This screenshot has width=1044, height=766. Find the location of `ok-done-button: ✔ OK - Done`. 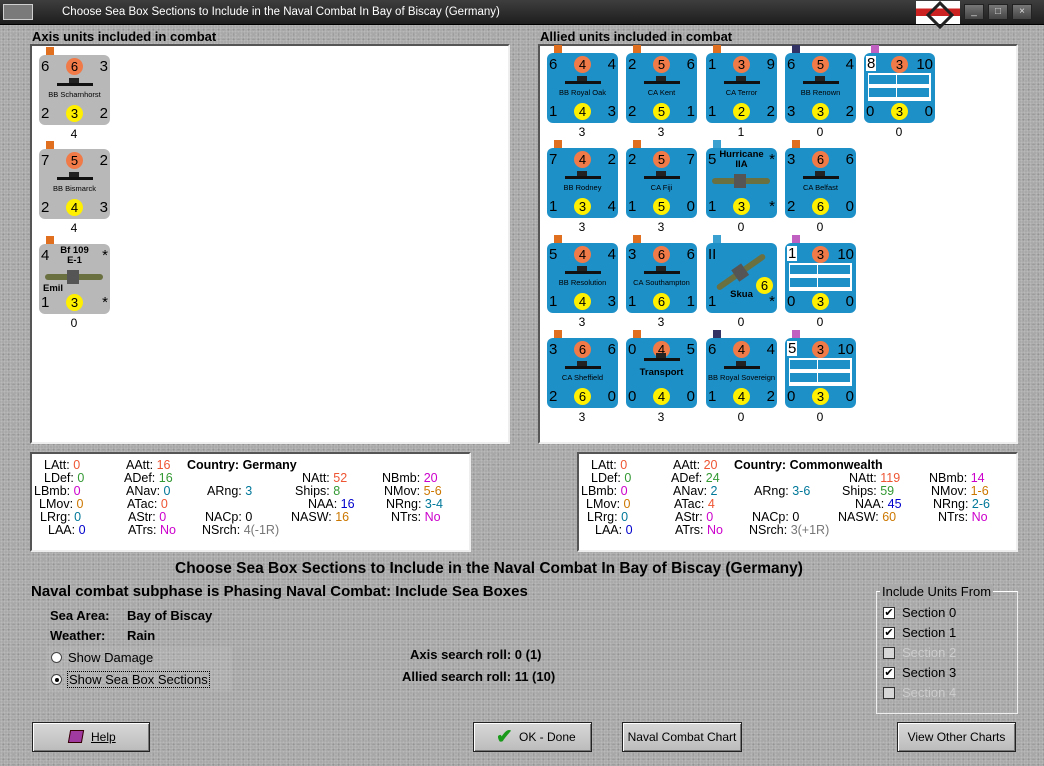

ok-done-button: ✔ OK - Done is located at coordinates (532, 737).